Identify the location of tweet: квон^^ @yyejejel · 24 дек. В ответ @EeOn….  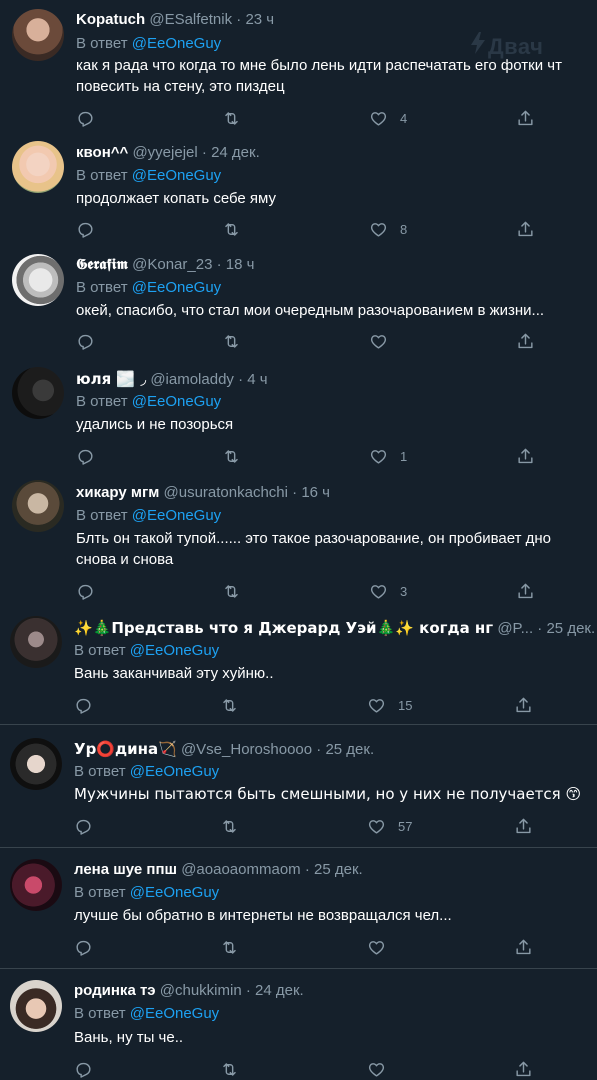
(298, 191).